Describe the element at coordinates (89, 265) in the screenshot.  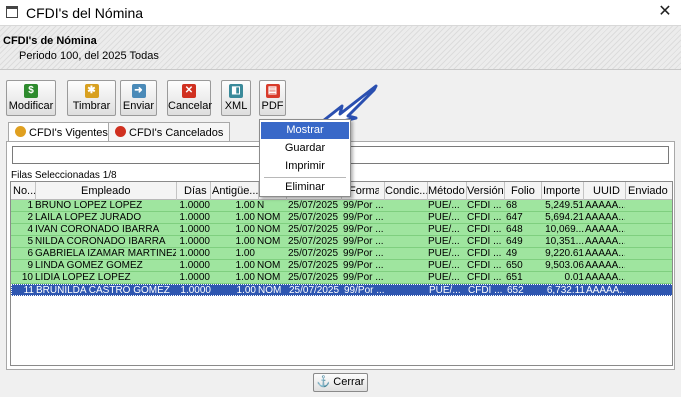
I see `table-cell: LINDA GOMEZ GOMEZ` at that location.